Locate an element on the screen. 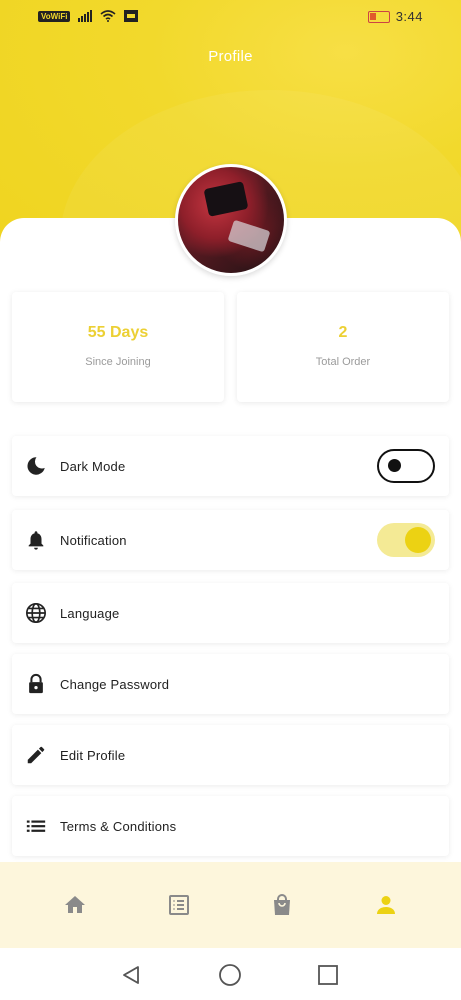 This screenshot has width=461, height=1000. stat-value: 55 Days is located at coordinates (118, 332).